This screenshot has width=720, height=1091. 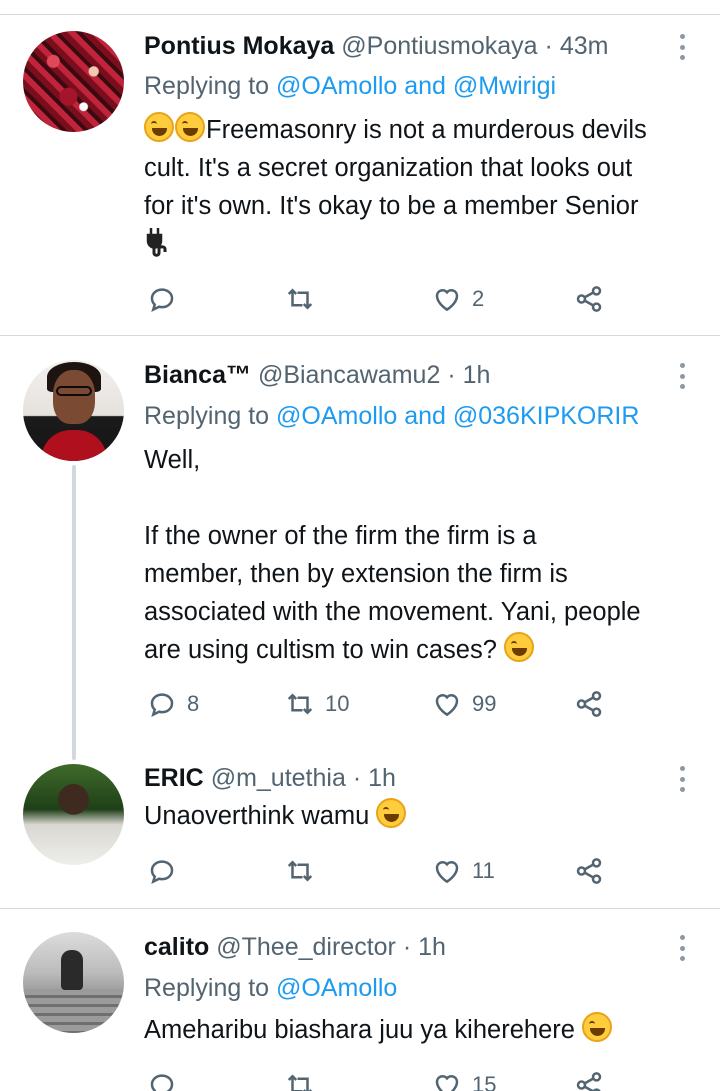 I want to click on like-button: 99, so click(x=464, y=704).